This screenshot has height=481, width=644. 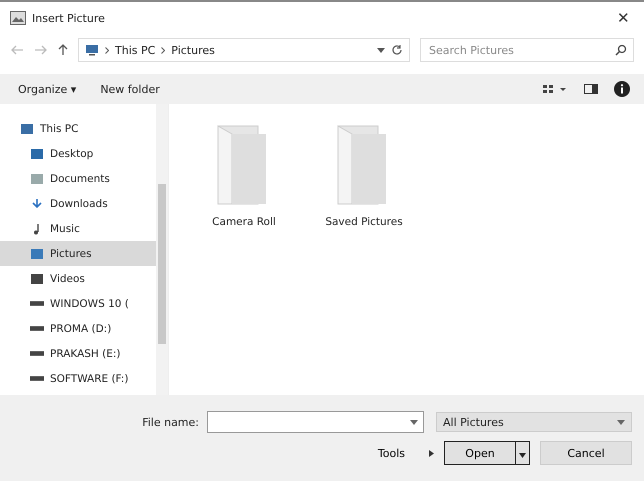 What do you see at coordinates (586, 453) in the screenshot?
I see `cancel-button: Cancel` at bounding box center [586, 453].